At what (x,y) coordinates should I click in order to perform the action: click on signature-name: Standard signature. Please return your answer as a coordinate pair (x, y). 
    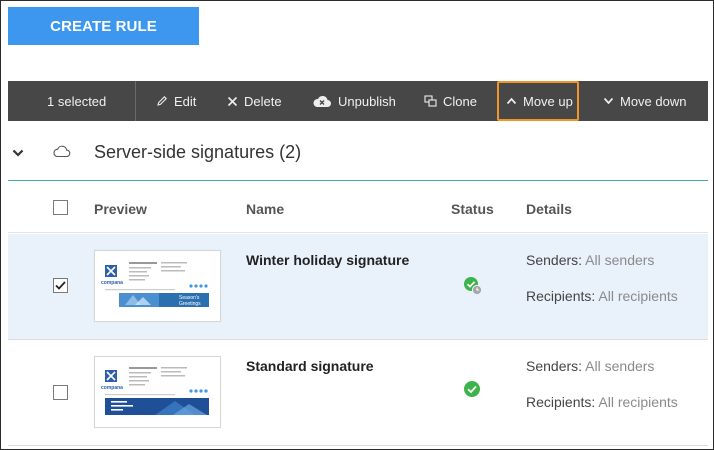
    Looking at the image, I should click on (310, 366).